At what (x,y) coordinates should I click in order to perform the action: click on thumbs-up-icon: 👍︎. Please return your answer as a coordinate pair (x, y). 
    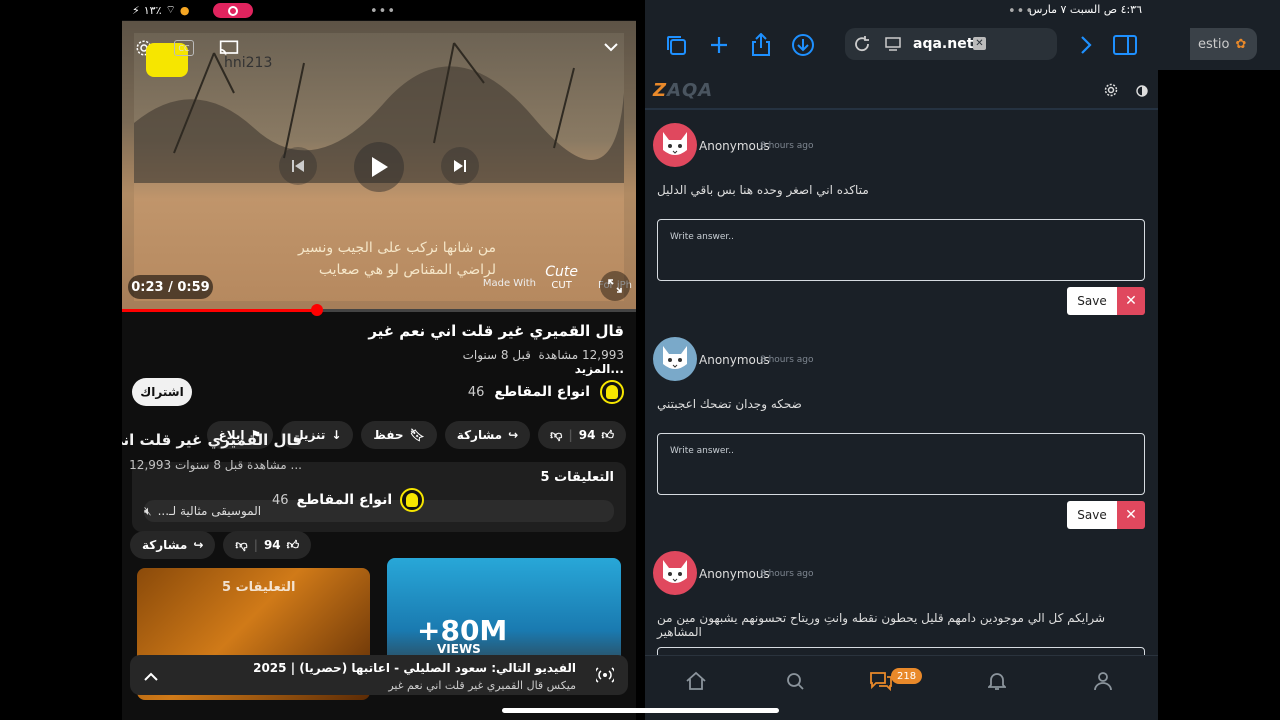
    Looking at the image, I should click on (607, 435).